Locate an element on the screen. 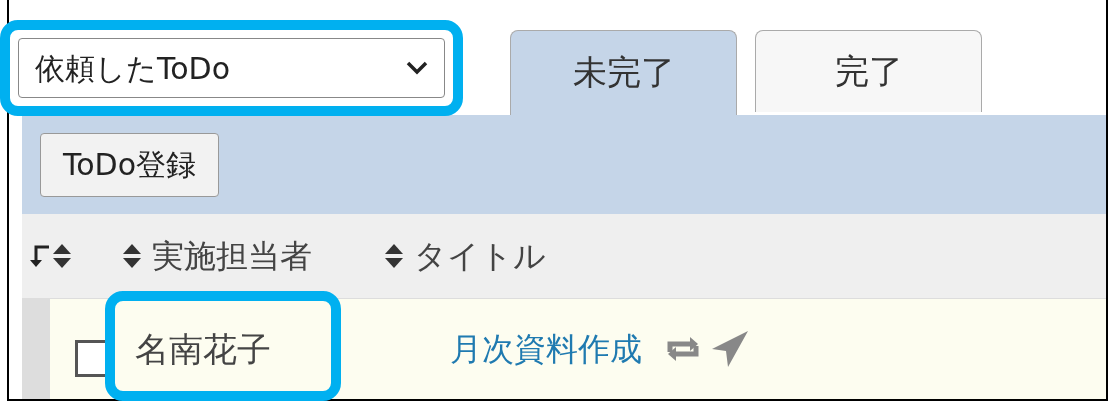  column-header: 実施担当者 is located at coordinates (232, 256).